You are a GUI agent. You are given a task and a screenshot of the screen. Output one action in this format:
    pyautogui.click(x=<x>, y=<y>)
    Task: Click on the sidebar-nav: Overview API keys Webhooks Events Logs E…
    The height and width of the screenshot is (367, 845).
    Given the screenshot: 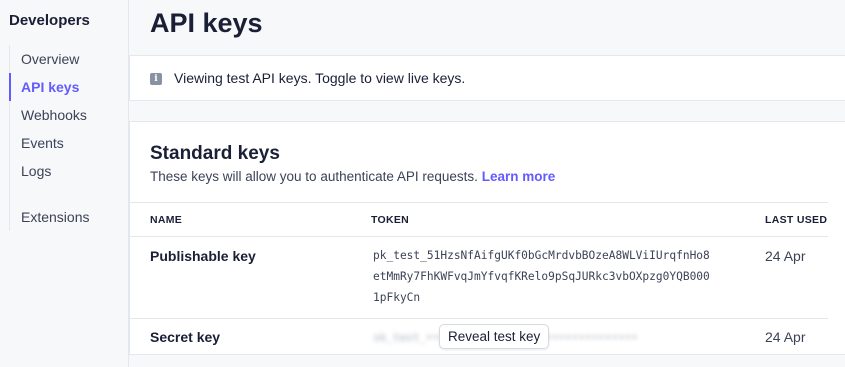 What is the action you would take?
    pyautogui.click(x=69, y=138)
    